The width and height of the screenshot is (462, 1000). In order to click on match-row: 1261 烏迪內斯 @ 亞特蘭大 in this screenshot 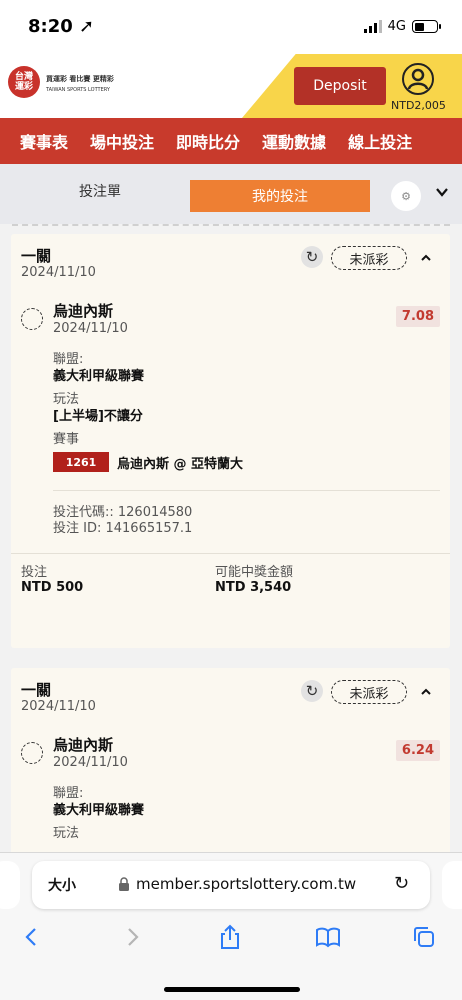, I will do `click(251, 462)`.